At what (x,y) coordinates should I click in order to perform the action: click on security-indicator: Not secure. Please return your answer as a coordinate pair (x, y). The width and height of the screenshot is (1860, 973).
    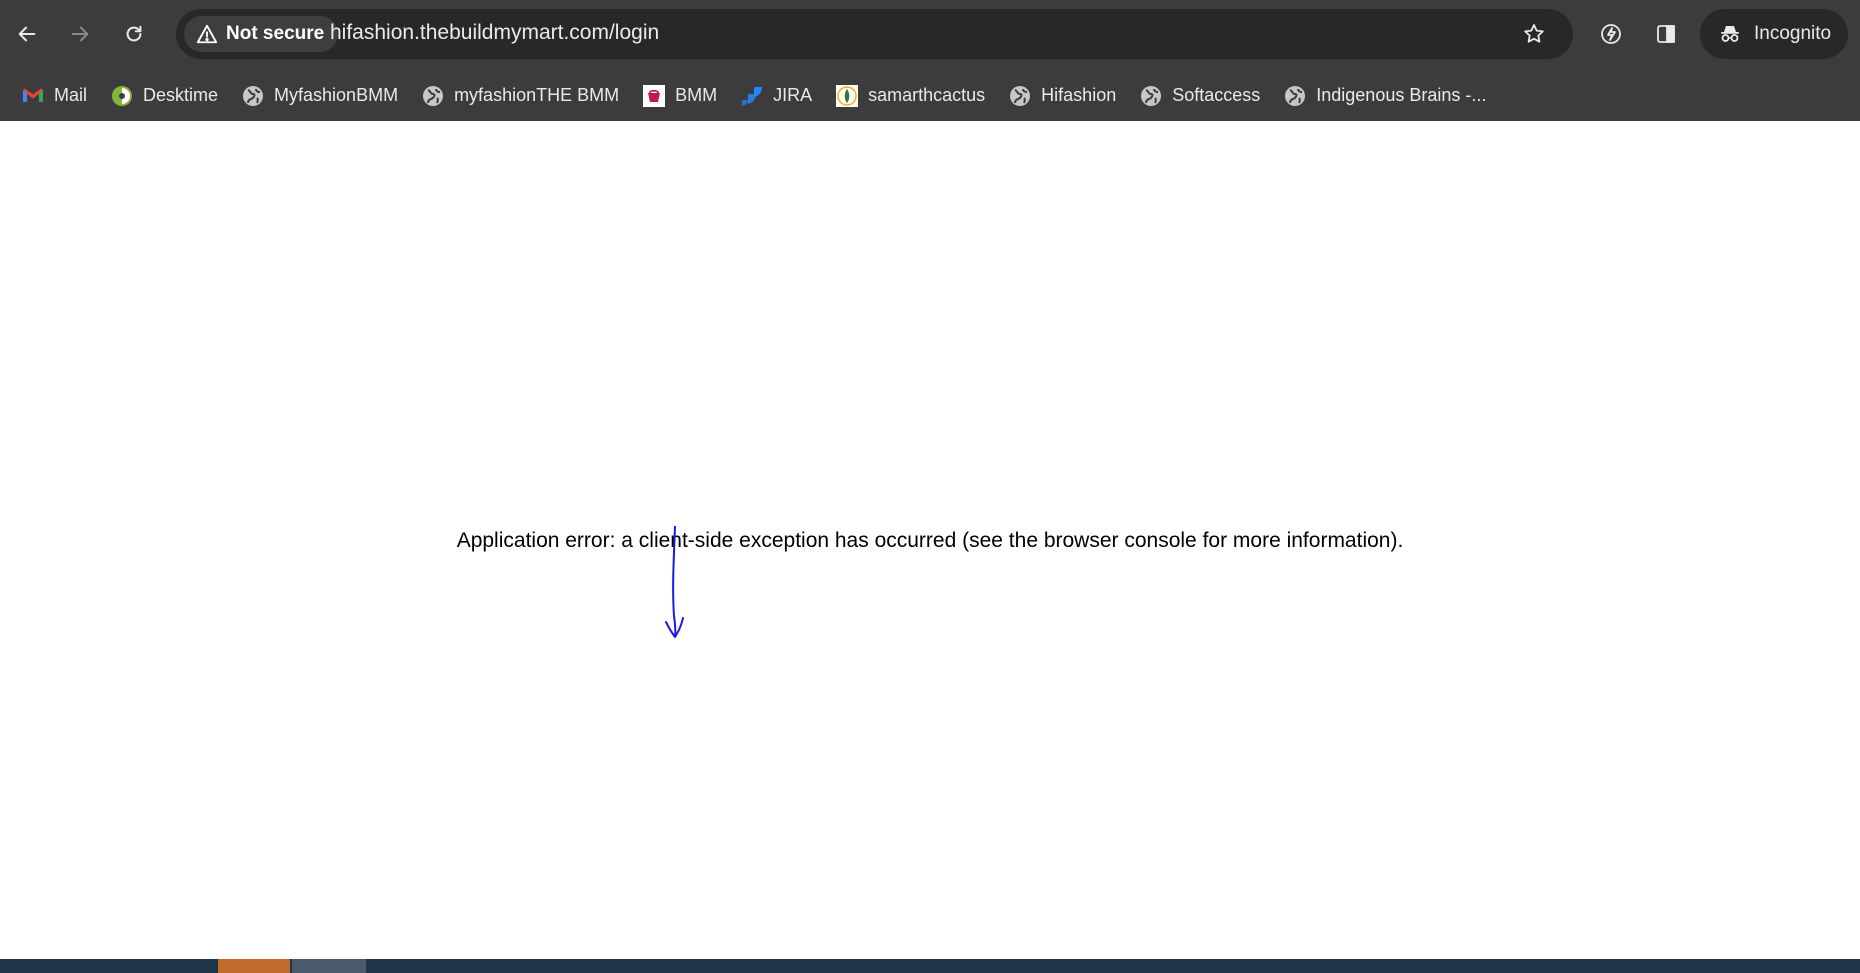
    Looking at the image, I should click on (261, 34).